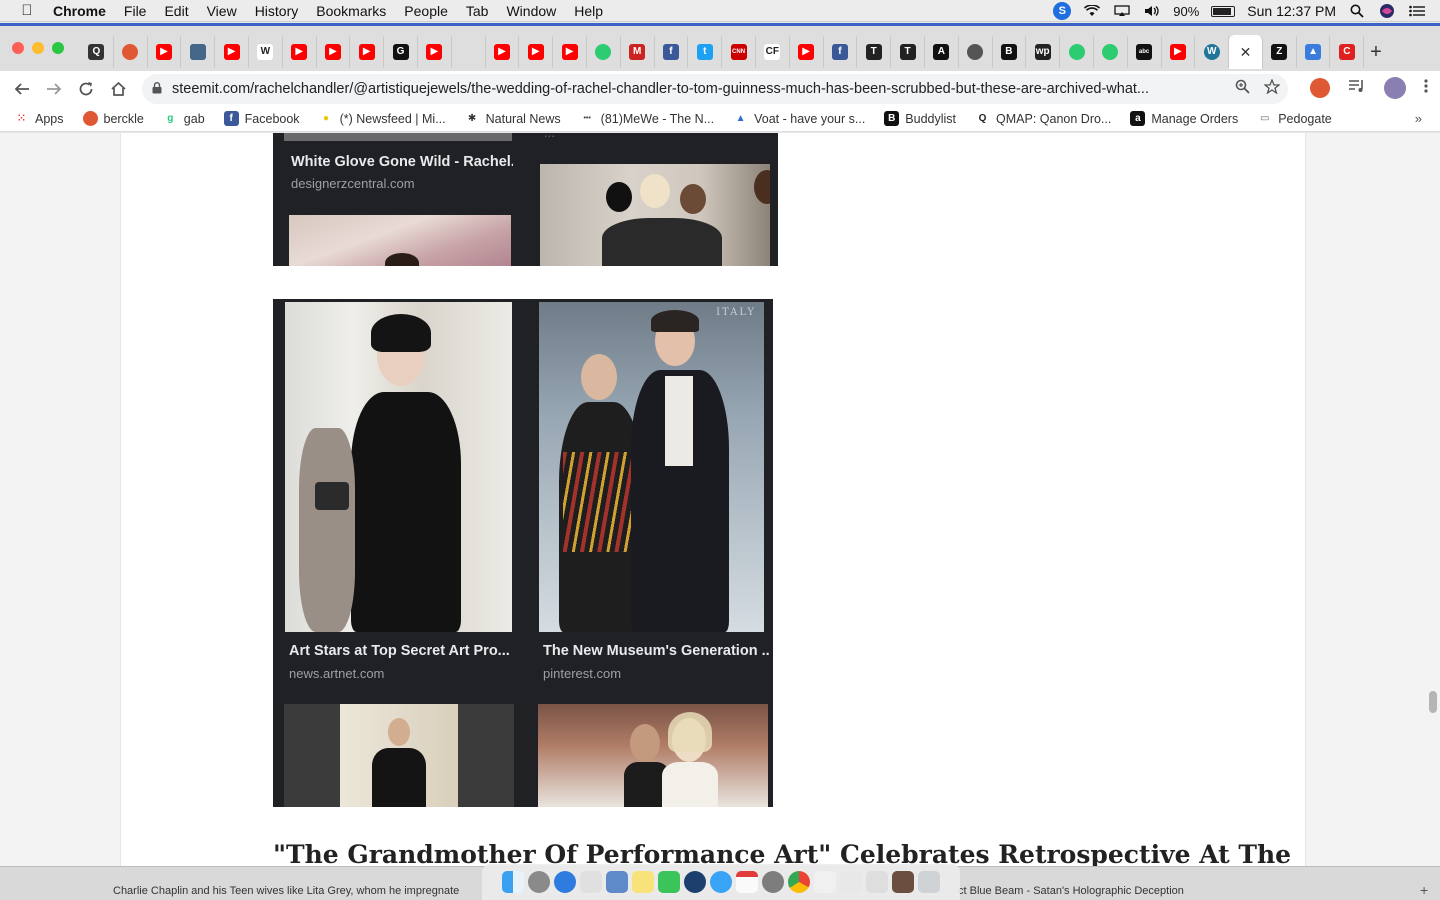 This screenshot has height=900, width=1440. Describe the element at coordinates (1294, 118) in the screenshot. I see `bookmark-item: ▭ Pedogate` at that location.